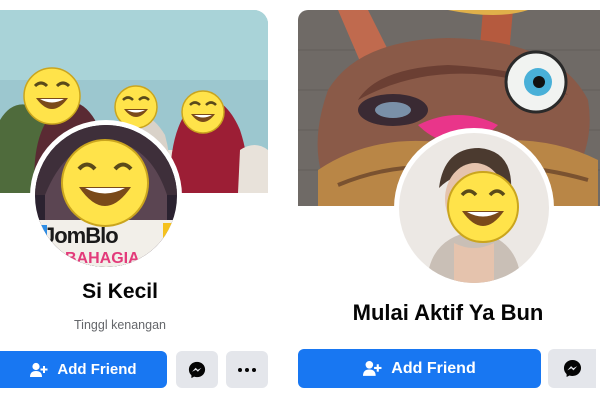  What do you see at coordinates (102, 258) in the screenshot?
I see `svg-text: BAHAGIA` at bounding box center [102, 258].